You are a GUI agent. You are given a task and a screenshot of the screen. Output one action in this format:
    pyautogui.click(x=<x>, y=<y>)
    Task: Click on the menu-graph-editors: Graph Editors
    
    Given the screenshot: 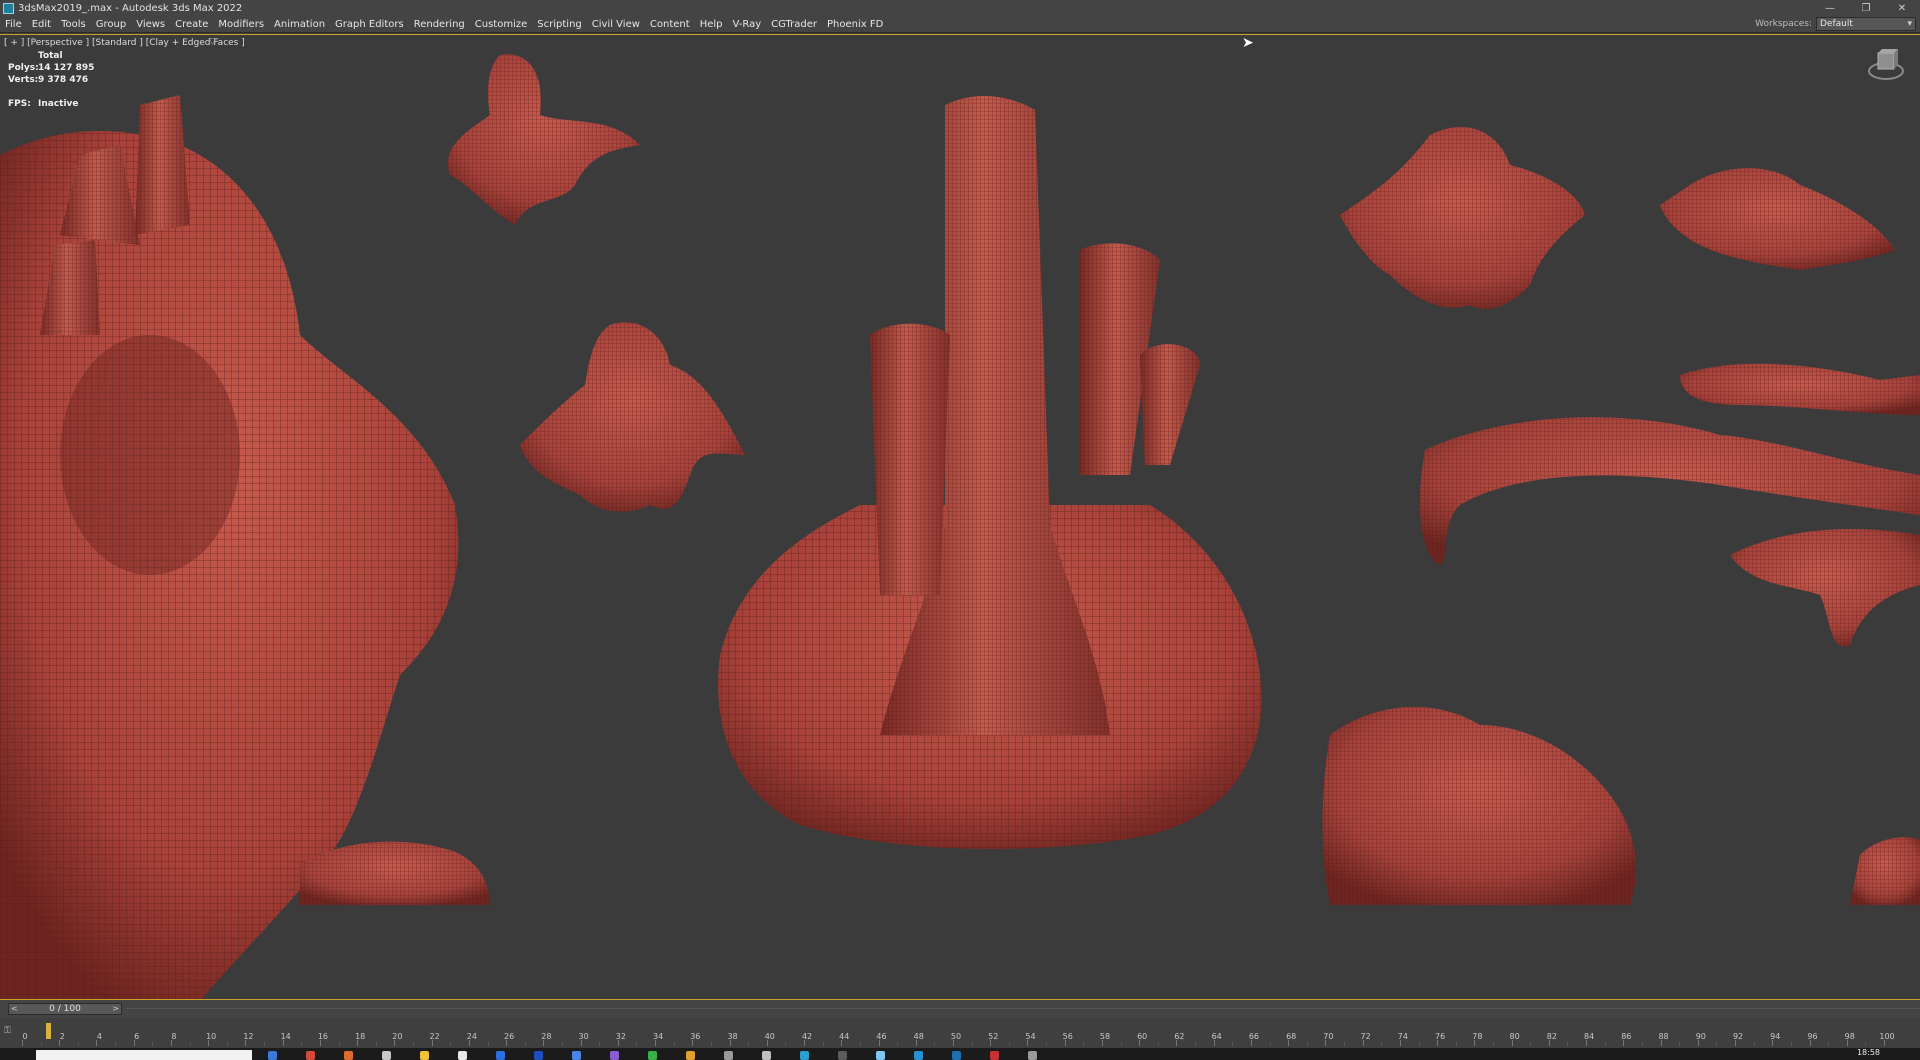 What is the action you would take?
    pyautogui.click(x=369, y=24)
    